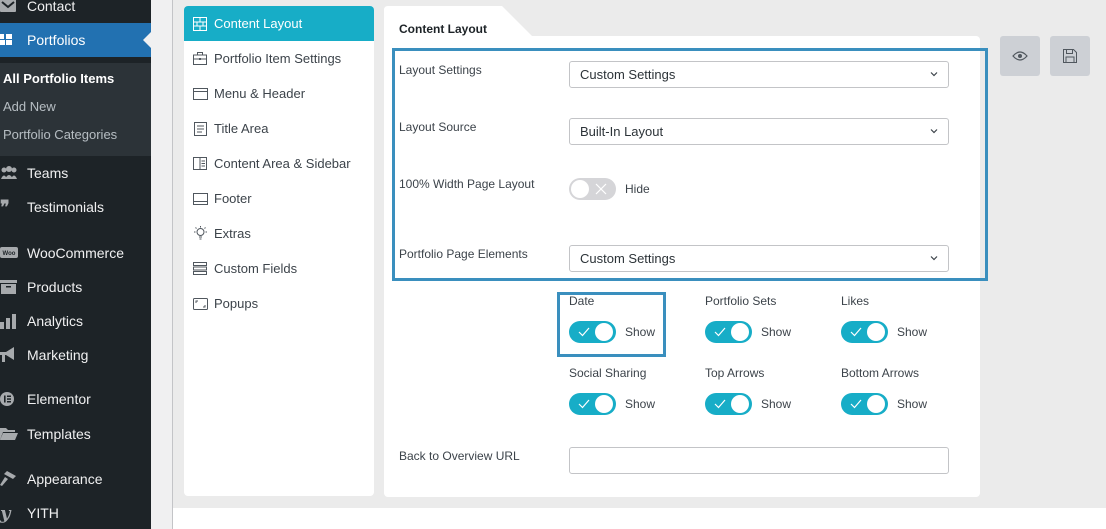  Describe the element at coordinates (592, 332) in the screenshot. I see `toggle-date` at that location.